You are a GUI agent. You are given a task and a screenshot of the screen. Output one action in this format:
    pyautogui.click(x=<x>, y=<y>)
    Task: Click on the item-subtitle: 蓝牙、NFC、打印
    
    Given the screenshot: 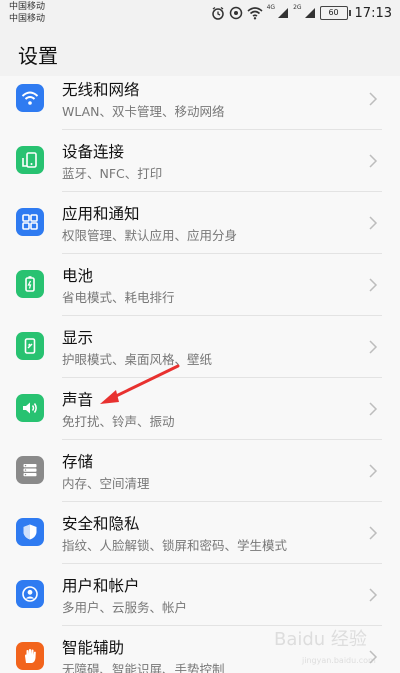 What is the action you would take?
    pyautogui.click(x=112, y=173)
    